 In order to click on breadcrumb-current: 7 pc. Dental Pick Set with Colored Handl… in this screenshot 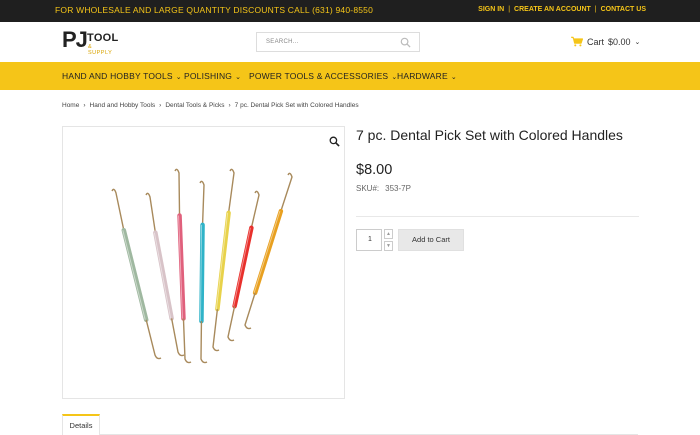, I will do `click(296, 105)`.